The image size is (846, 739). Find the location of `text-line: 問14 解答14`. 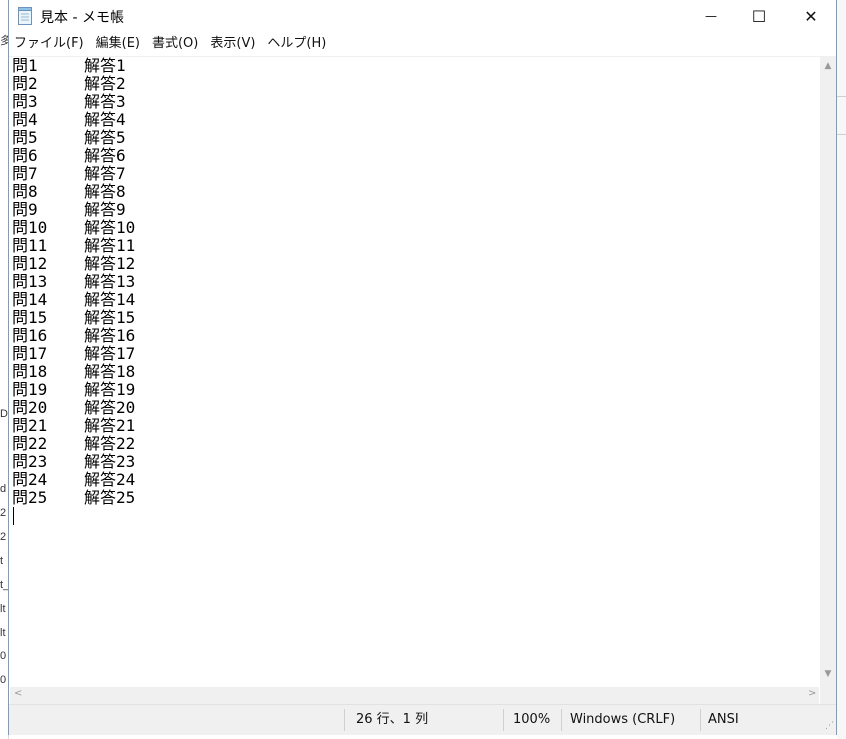

text-line: 問14 解答14 is located at coordinates (73, 300).